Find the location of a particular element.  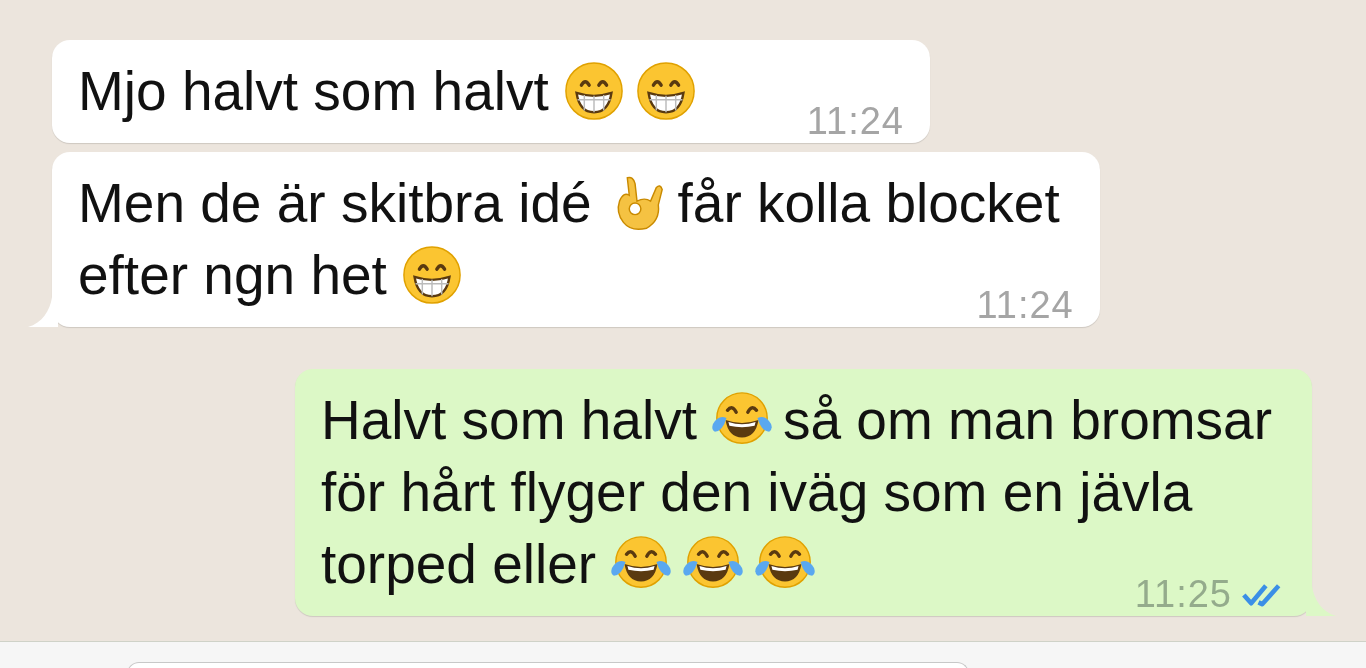

message-text: Men de är skitbra idé is located at coordinates (335, 203).